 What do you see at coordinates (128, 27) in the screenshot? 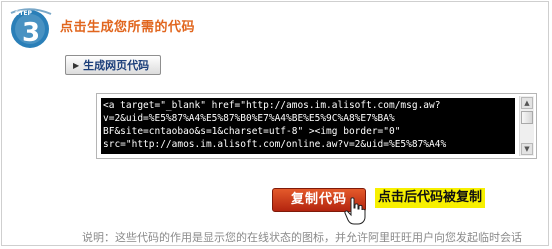
I see `step-title: 点击生成您所需的代码` at bounding box center [128, 27].